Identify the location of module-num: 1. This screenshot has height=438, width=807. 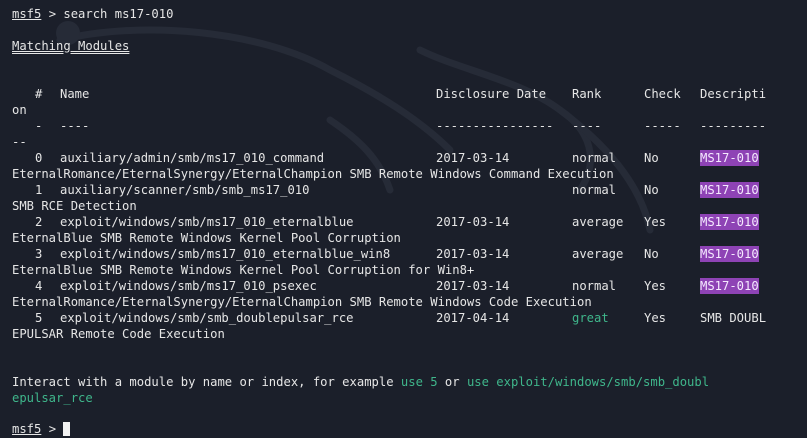
(39, 190).